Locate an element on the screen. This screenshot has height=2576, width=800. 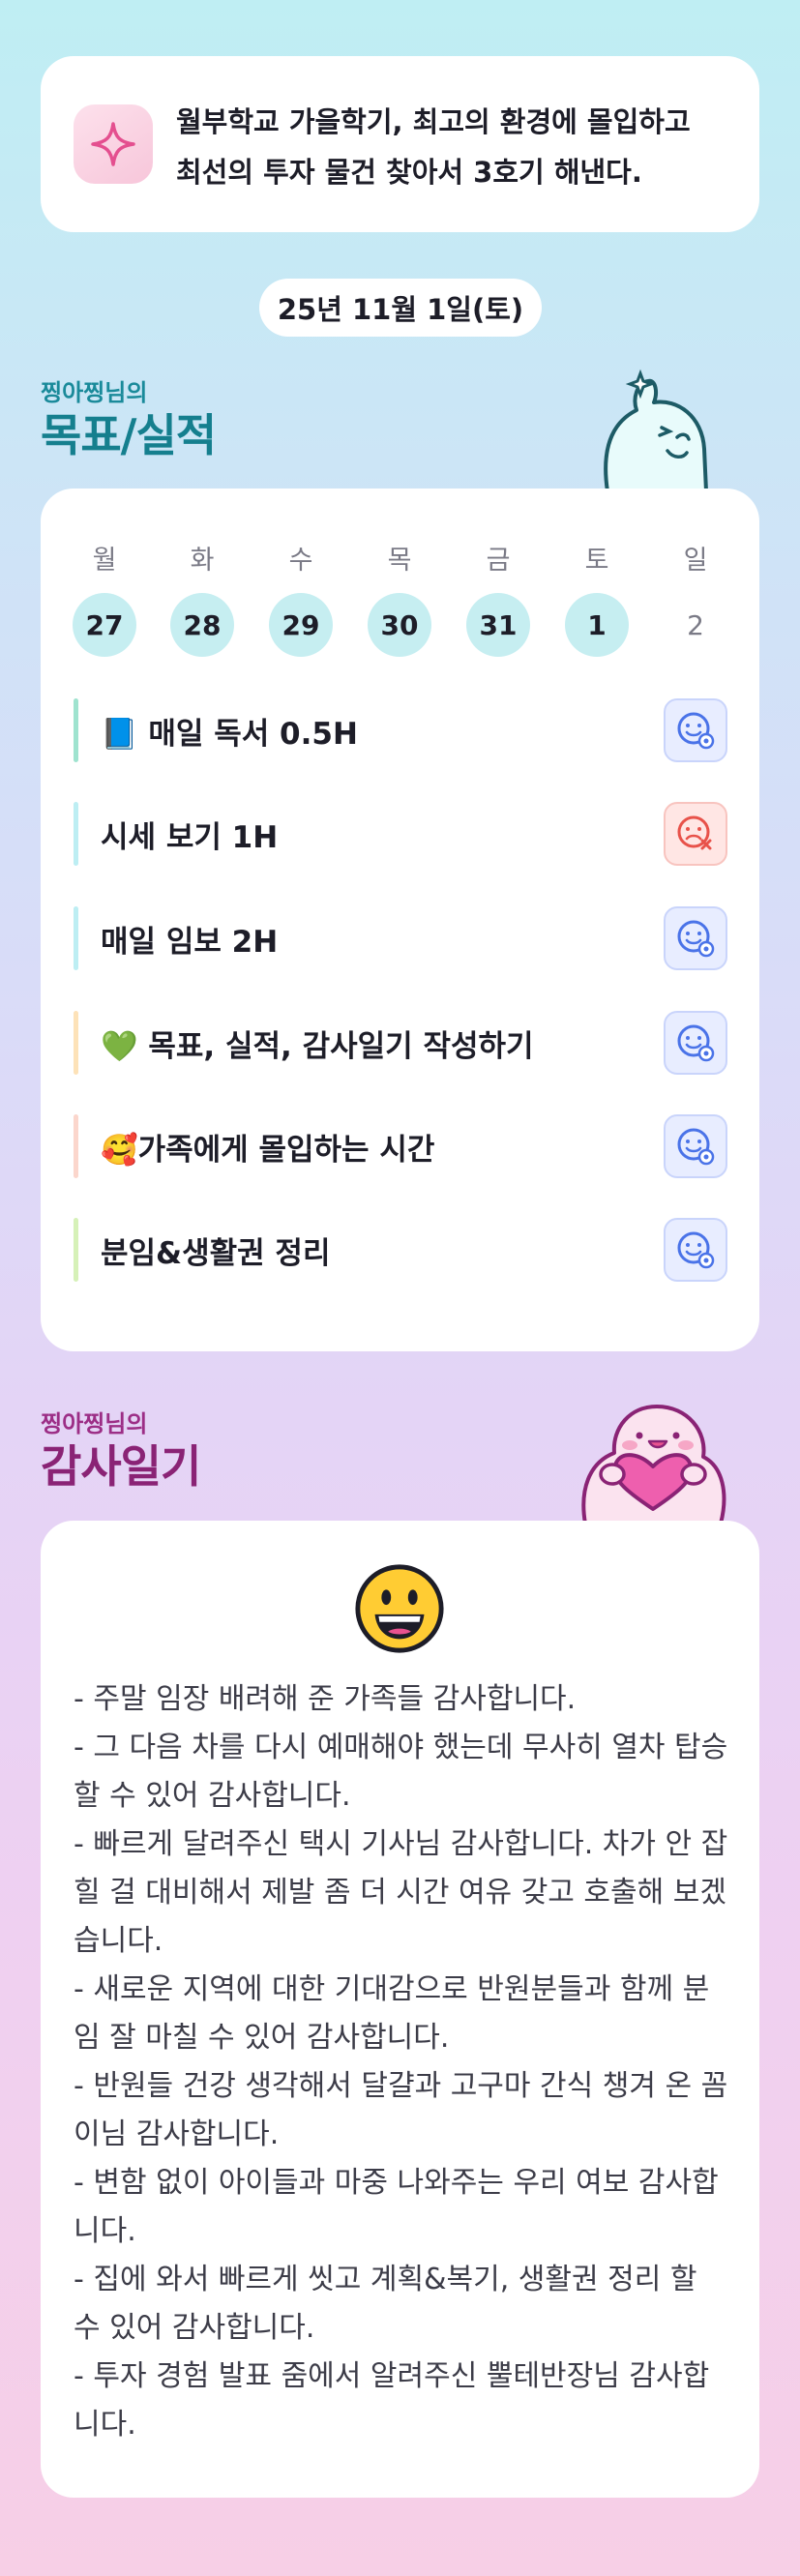
goal-row: 💚 목표, 실적, 감사일기 작성하기 is located at coordinates (400, 1043).